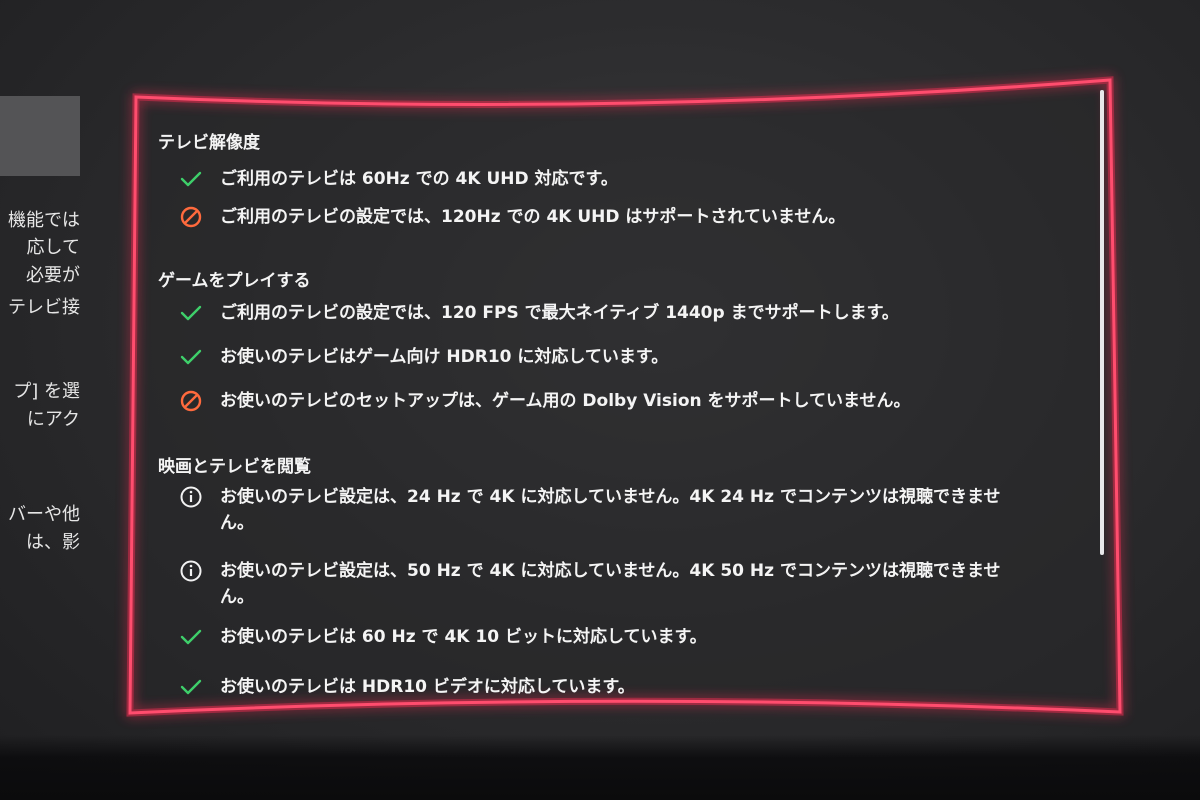 This screenshot has width=1200, height=800. I want to click on item-text: お使いのテレビは HDR10 ビデオに対応しています。, so click(427, 687).